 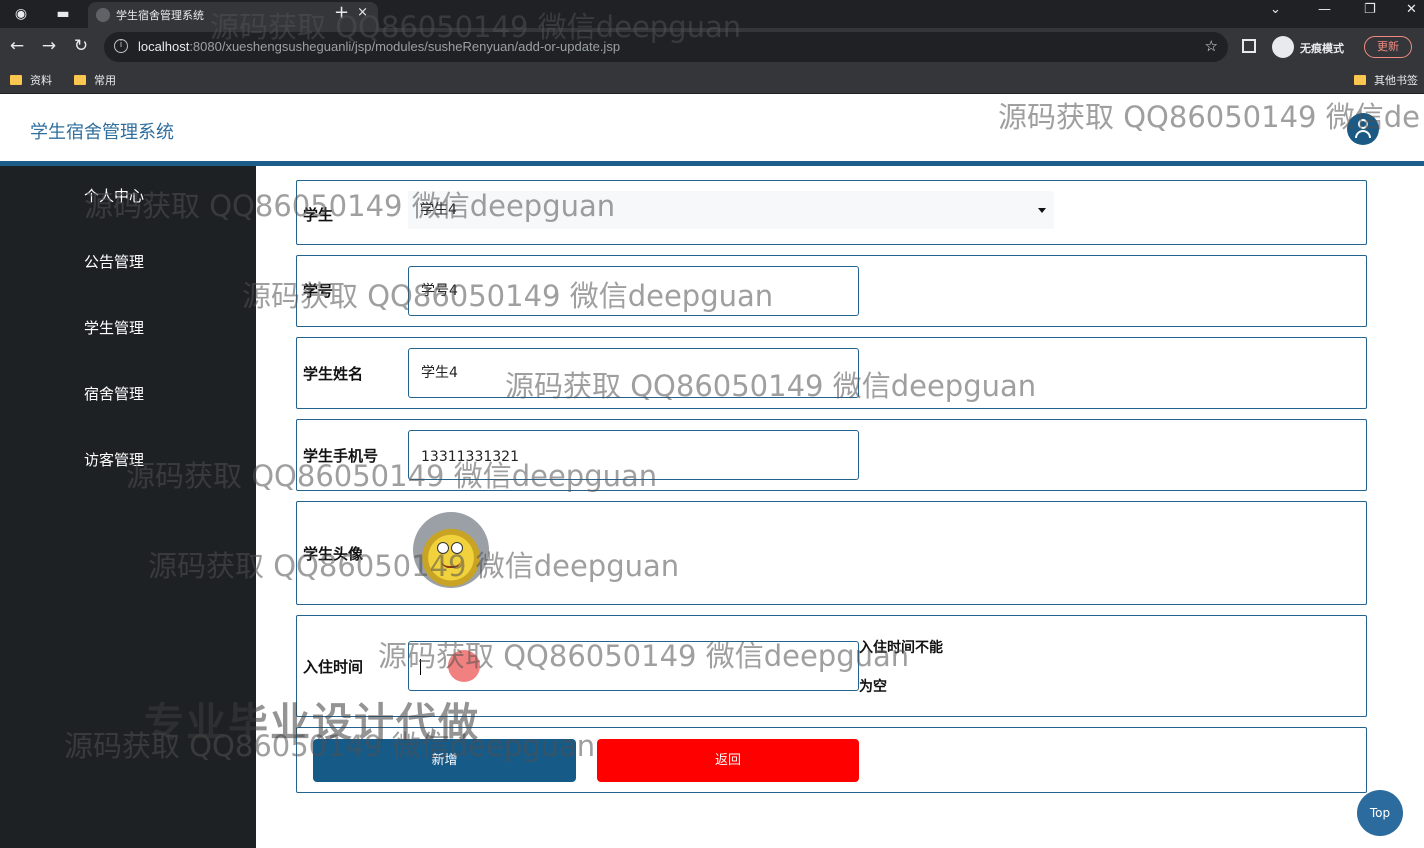 What do you see at coordinates (444, 760) in the screenshot?
I see `add-button: 新增` at bounding box center [444, 760].